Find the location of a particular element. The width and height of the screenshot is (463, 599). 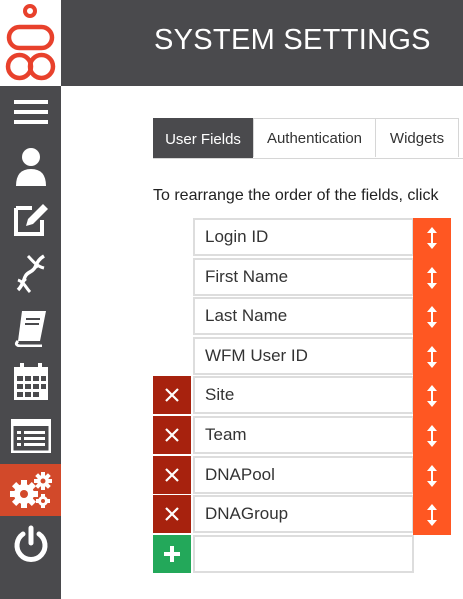

sidebar is located at coordinates (30, 299).